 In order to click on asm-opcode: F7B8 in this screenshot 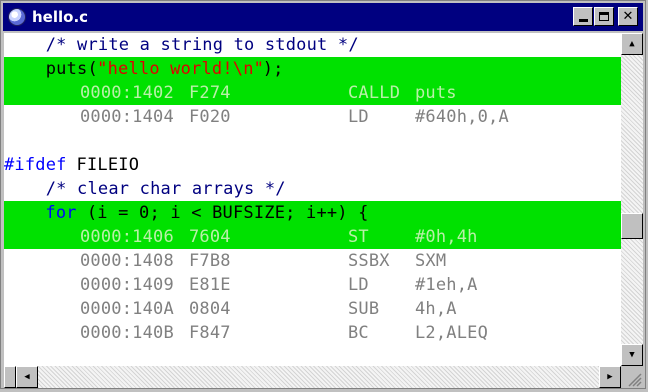, I will do `click(210, 261)`.